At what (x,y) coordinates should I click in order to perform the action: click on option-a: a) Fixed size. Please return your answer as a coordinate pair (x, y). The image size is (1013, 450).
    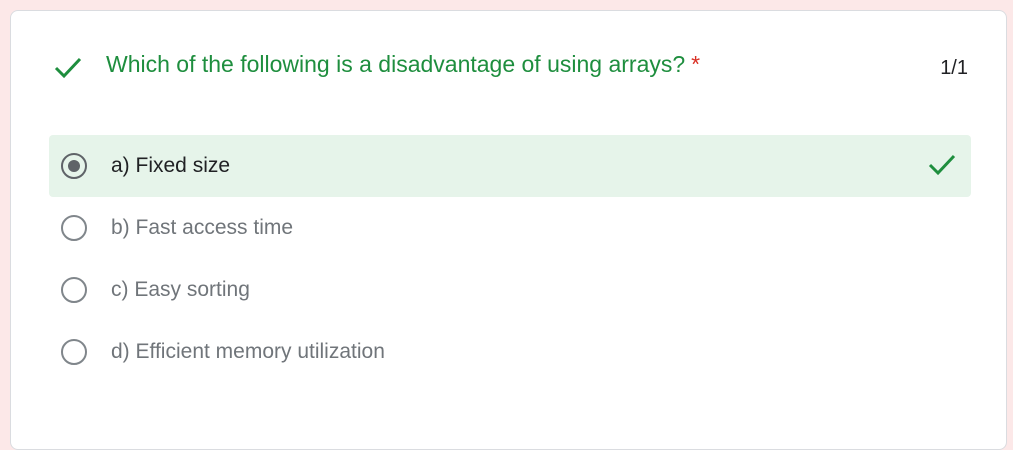
    Looking at the image, I should click on (510, 166).